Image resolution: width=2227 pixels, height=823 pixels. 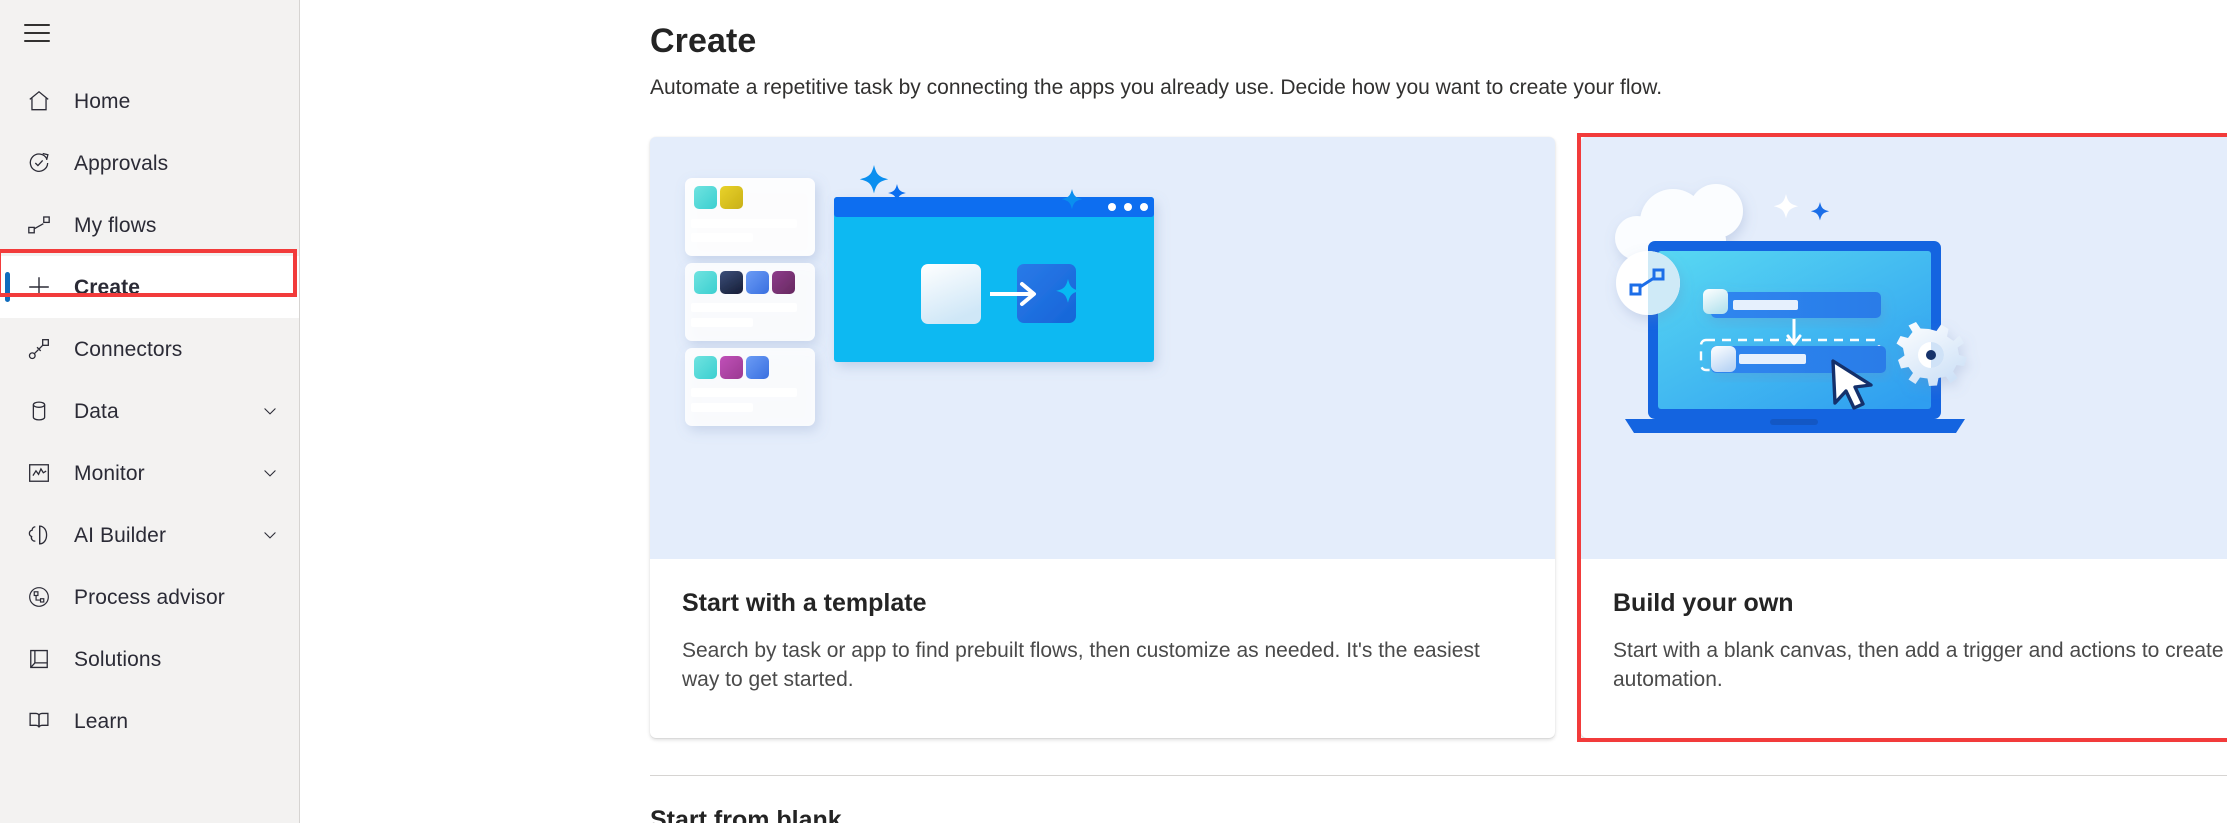 What do you see at coordinates (39, 225) in the screenshot?
I see `my-flows-icon` at bounding box center [39, 225].